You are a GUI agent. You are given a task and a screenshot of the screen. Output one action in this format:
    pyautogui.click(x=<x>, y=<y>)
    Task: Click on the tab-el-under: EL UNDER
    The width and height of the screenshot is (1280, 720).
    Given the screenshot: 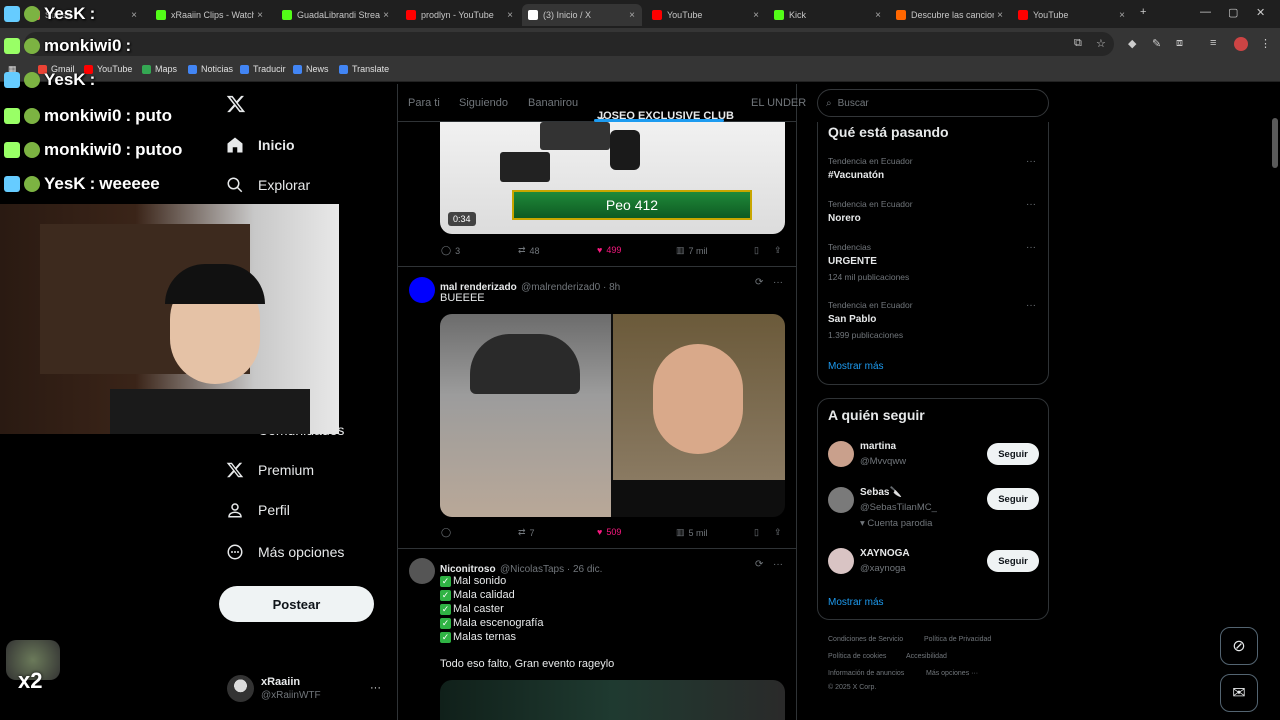 What is the action you would take?
    pyautogui.click(x=778, y=103)
    